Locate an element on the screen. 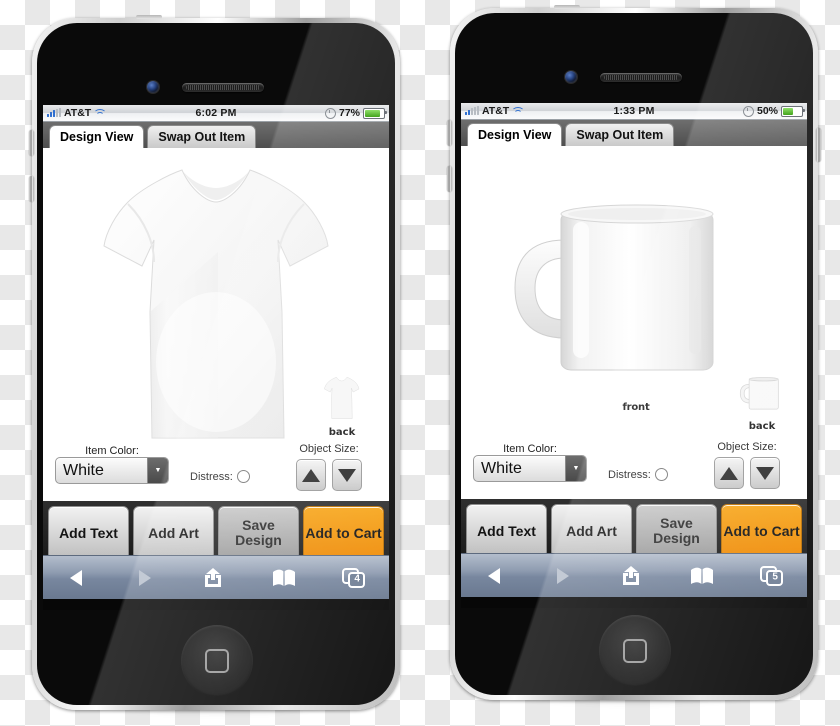  object-size-label: Object Size: is located at coordinates (747, 447).